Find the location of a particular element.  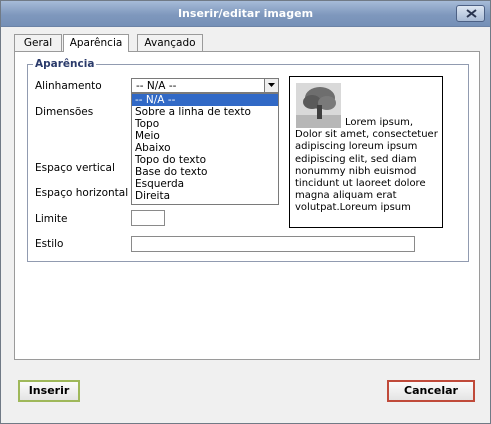

title-bar: Inserir/editar imagem is located at coordinates (245, 14).